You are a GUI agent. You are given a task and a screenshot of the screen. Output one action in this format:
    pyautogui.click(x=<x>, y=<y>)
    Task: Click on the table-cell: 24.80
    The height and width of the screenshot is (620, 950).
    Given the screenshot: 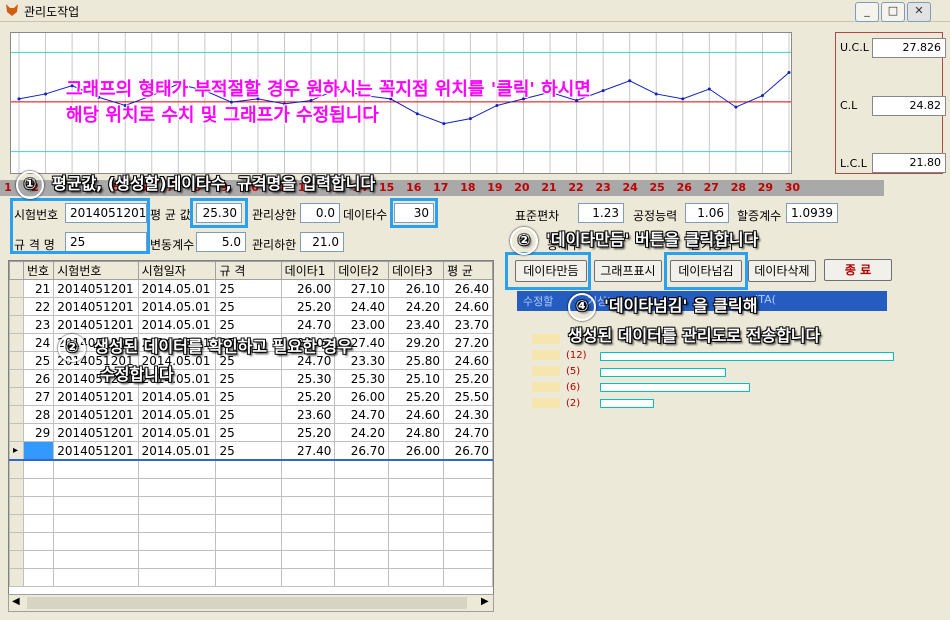 What is the action you would take?
    pyautogui.click(x=416, y=432)
    